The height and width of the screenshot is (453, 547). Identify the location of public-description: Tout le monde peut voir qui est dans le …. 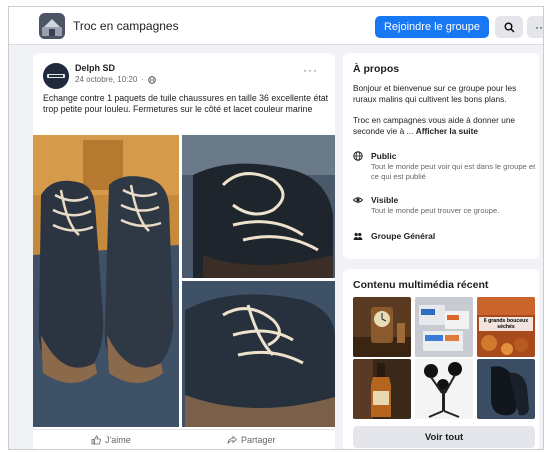
(453, 171).